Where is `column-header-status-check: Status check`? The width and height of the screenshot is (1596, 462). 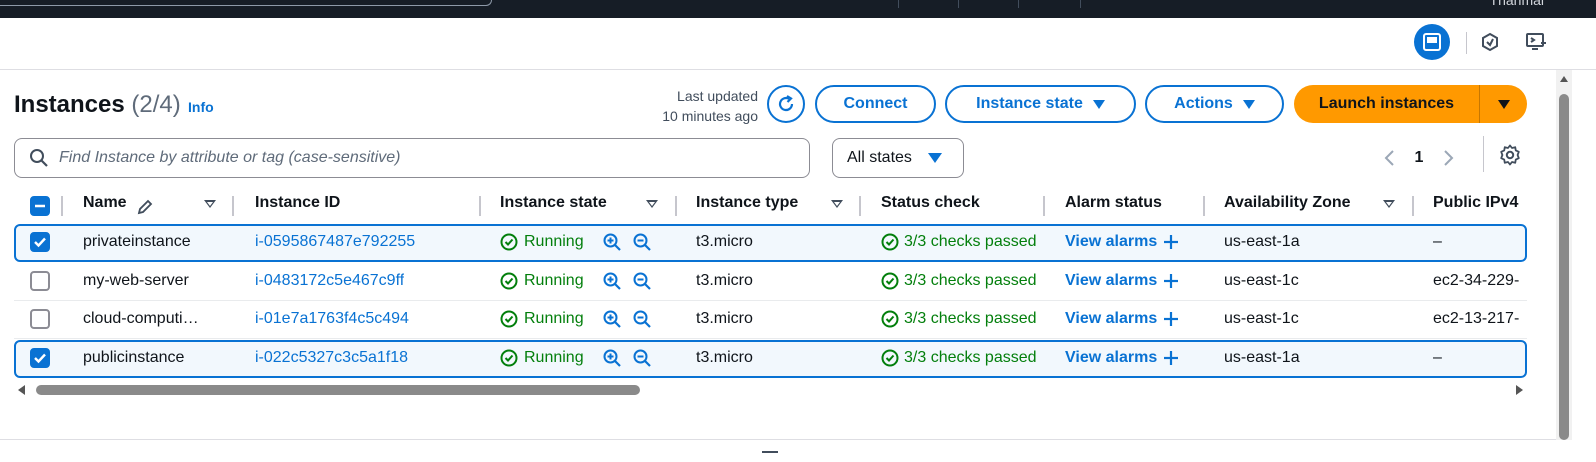 column-header-status-check: Status check is located at coordinates (930, 203).